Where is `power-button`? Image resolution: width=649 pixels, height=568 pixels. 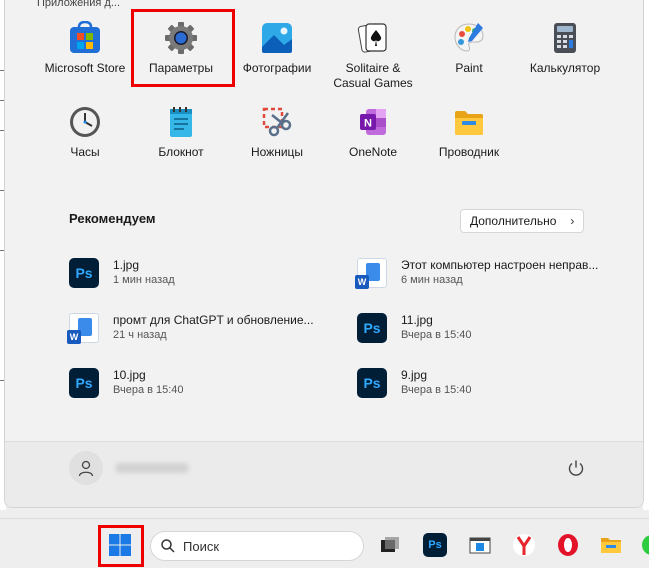 power-button is located at coordinates (576, 468).